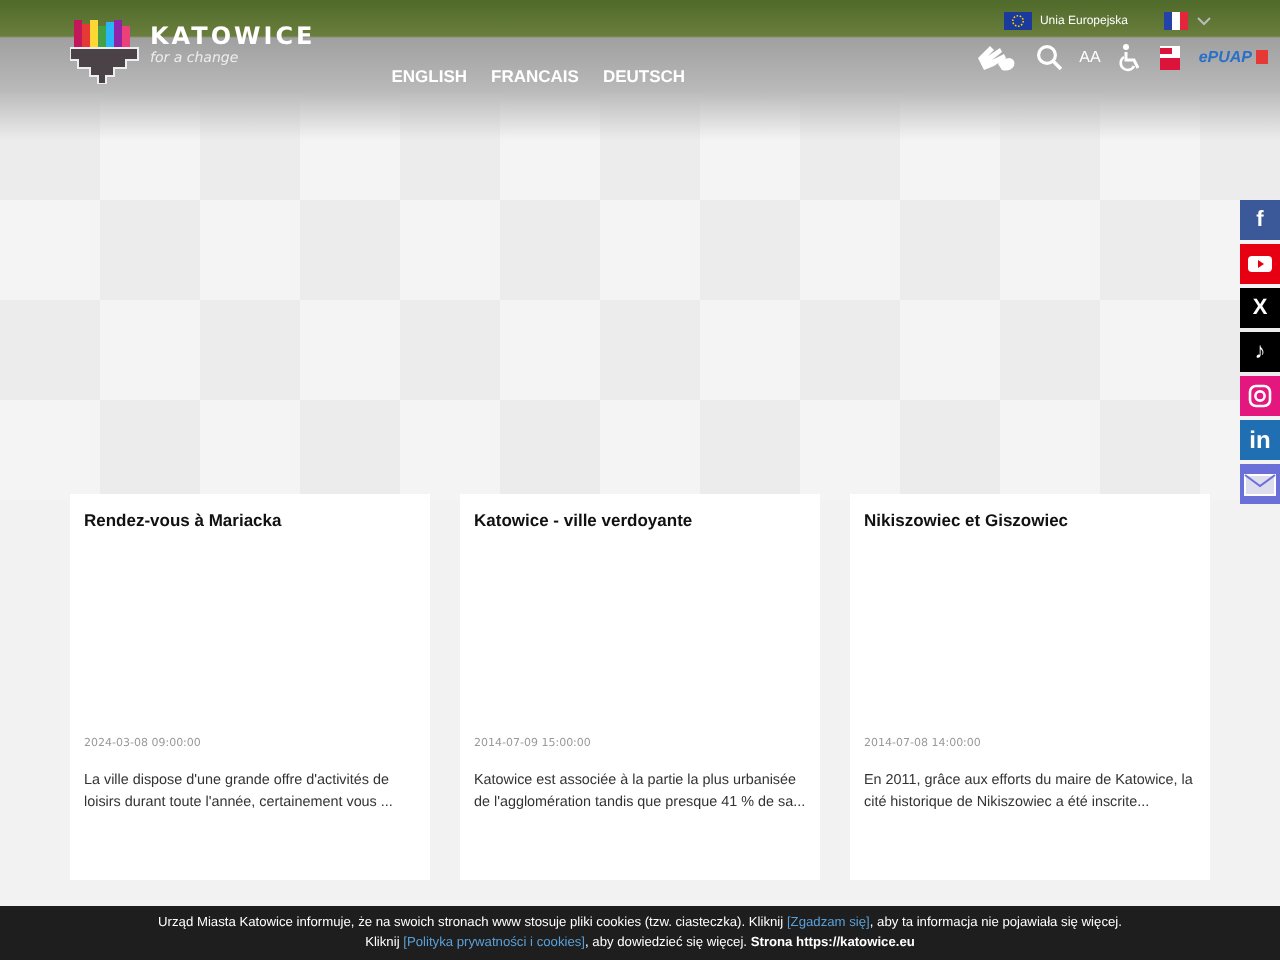  What do you see at coordinates (1260, 308) in the screenshot?
I see `x-link: X` at bounding box center [1260, 308].